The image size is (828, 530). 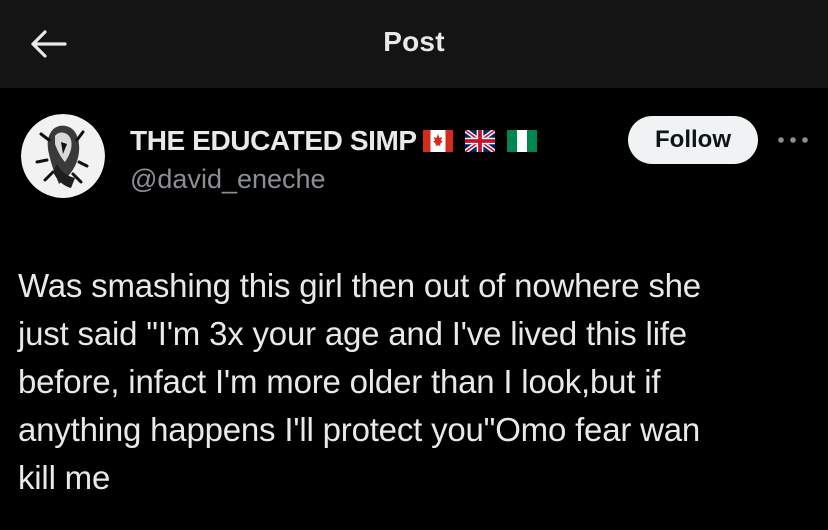 I want to click on canada-flag-icon, so click(x=437, y=141).